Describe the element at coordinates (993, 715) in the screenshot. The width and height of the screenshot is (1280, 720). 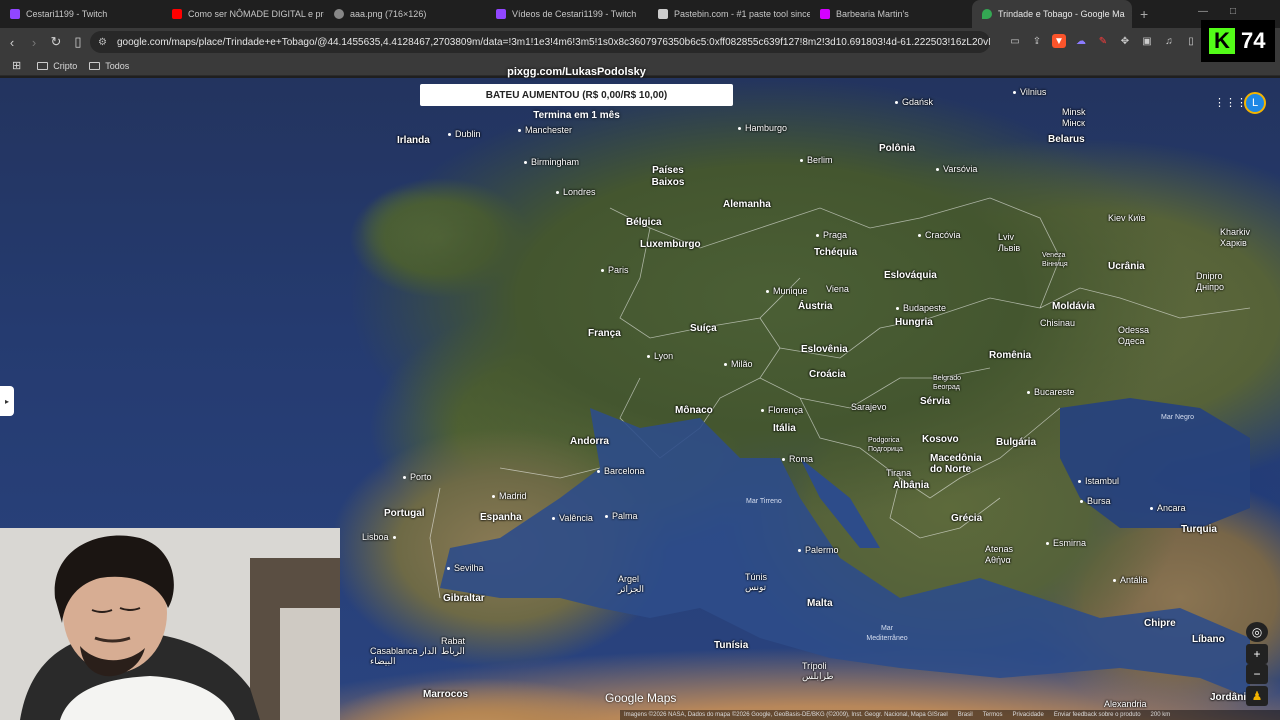
I see `terms-link: Termos` at that location.